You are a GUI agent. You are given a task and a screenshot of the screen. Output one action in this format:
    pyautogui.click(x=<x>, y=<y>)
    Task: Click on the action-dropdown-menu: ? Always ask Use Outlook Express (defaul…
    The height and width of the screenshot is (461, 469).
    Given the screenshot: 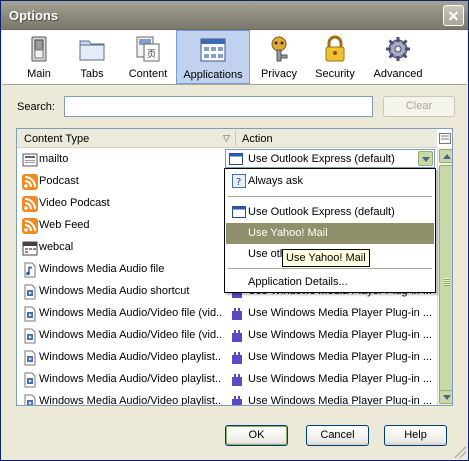 What is the action you would take?
    pyautogui.click(x=330, y=230)
    